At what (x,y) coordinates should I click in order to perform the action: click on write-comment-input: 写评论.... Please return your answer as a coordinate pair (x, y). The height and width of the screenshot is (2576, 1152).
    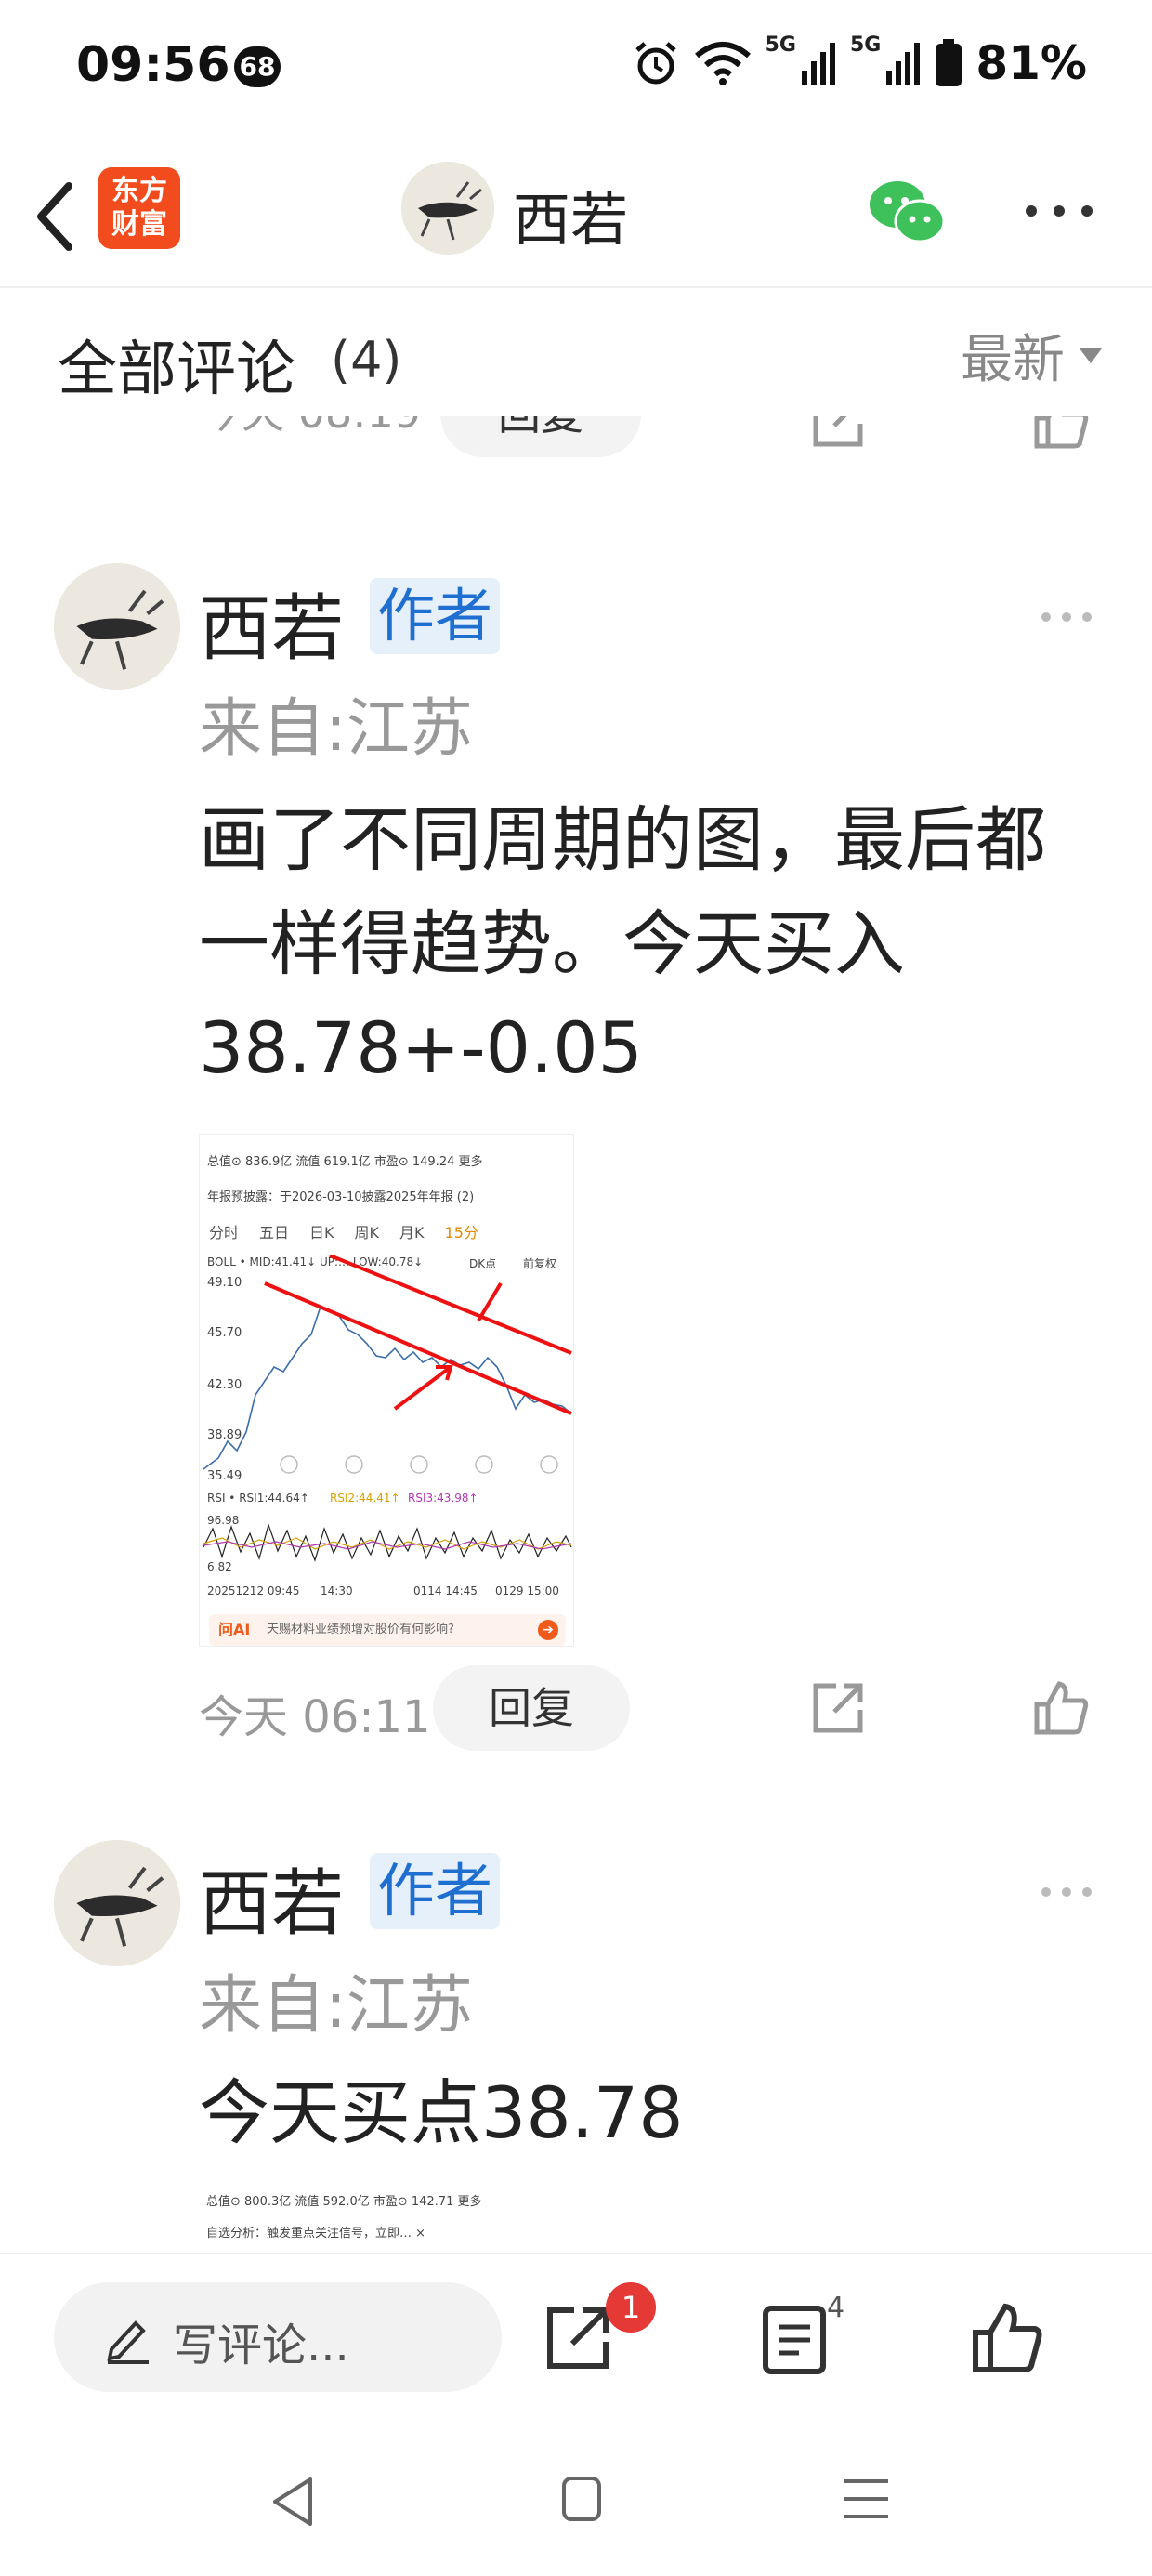
    Looking at the image, I should click on (278, 2337).